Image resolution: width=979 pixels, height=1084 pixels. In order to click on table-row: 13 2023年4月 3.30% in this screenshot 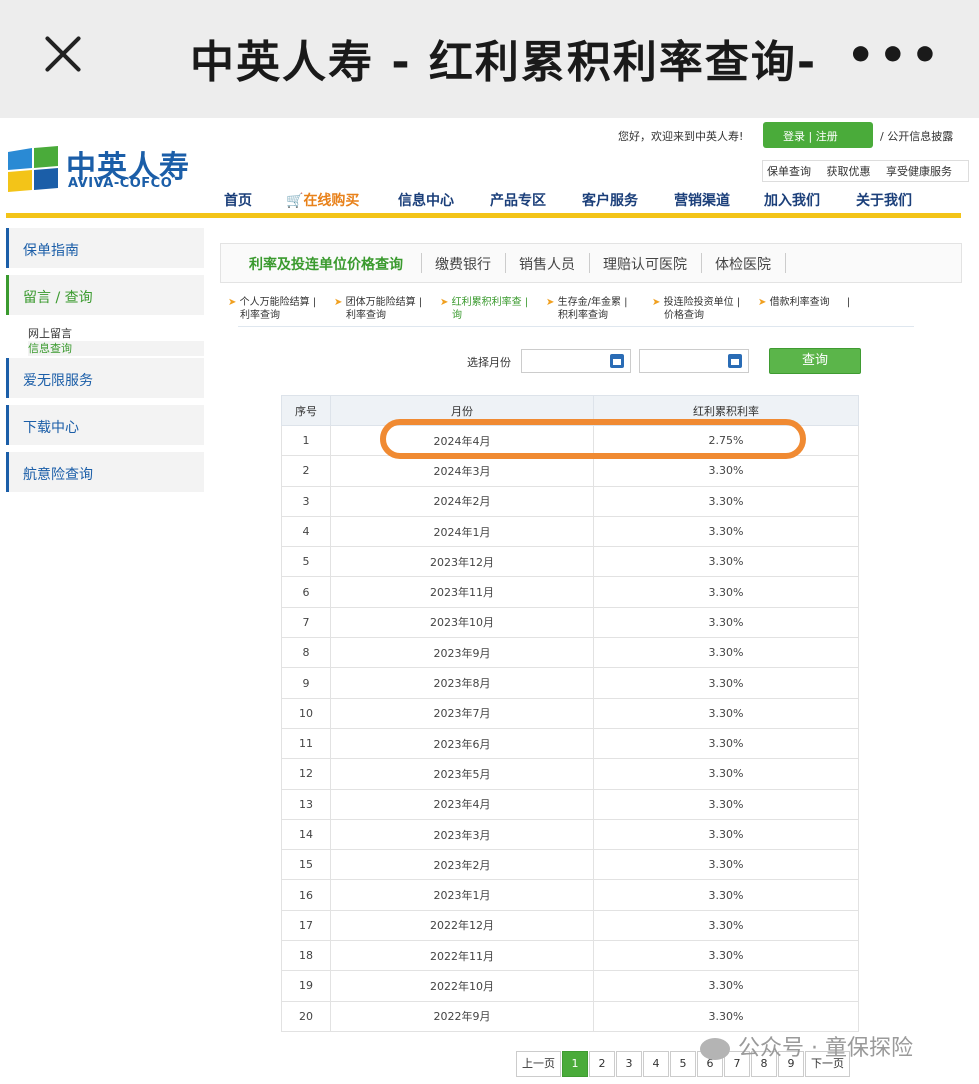, I will do `click(570, 804)`.